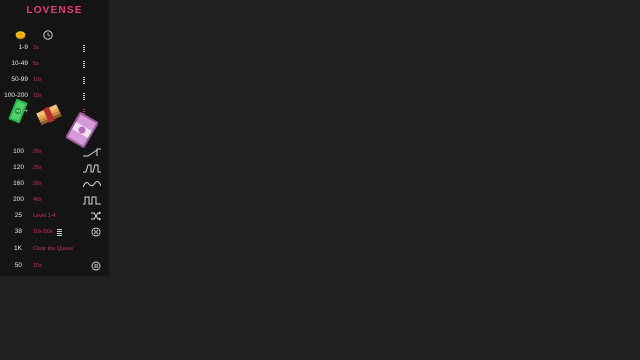  I want to click on level-amount: 50-99, so click(19, 79).